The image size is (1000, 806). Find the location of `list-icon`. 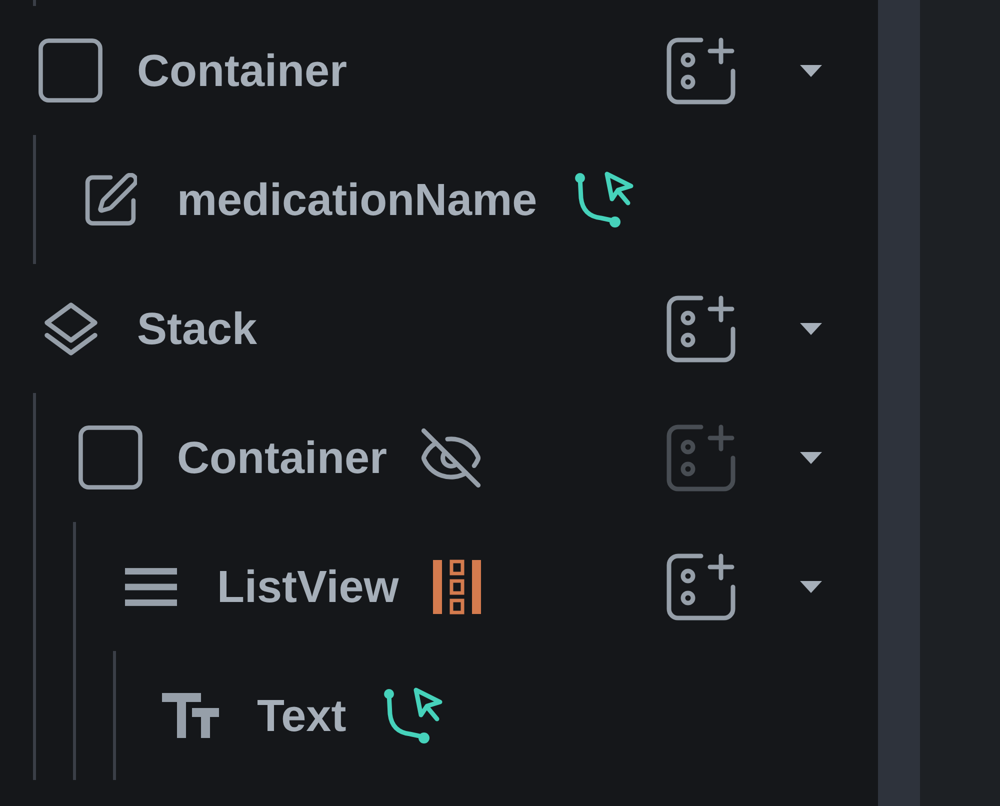

list-icon is located at coordinates (150, 587).